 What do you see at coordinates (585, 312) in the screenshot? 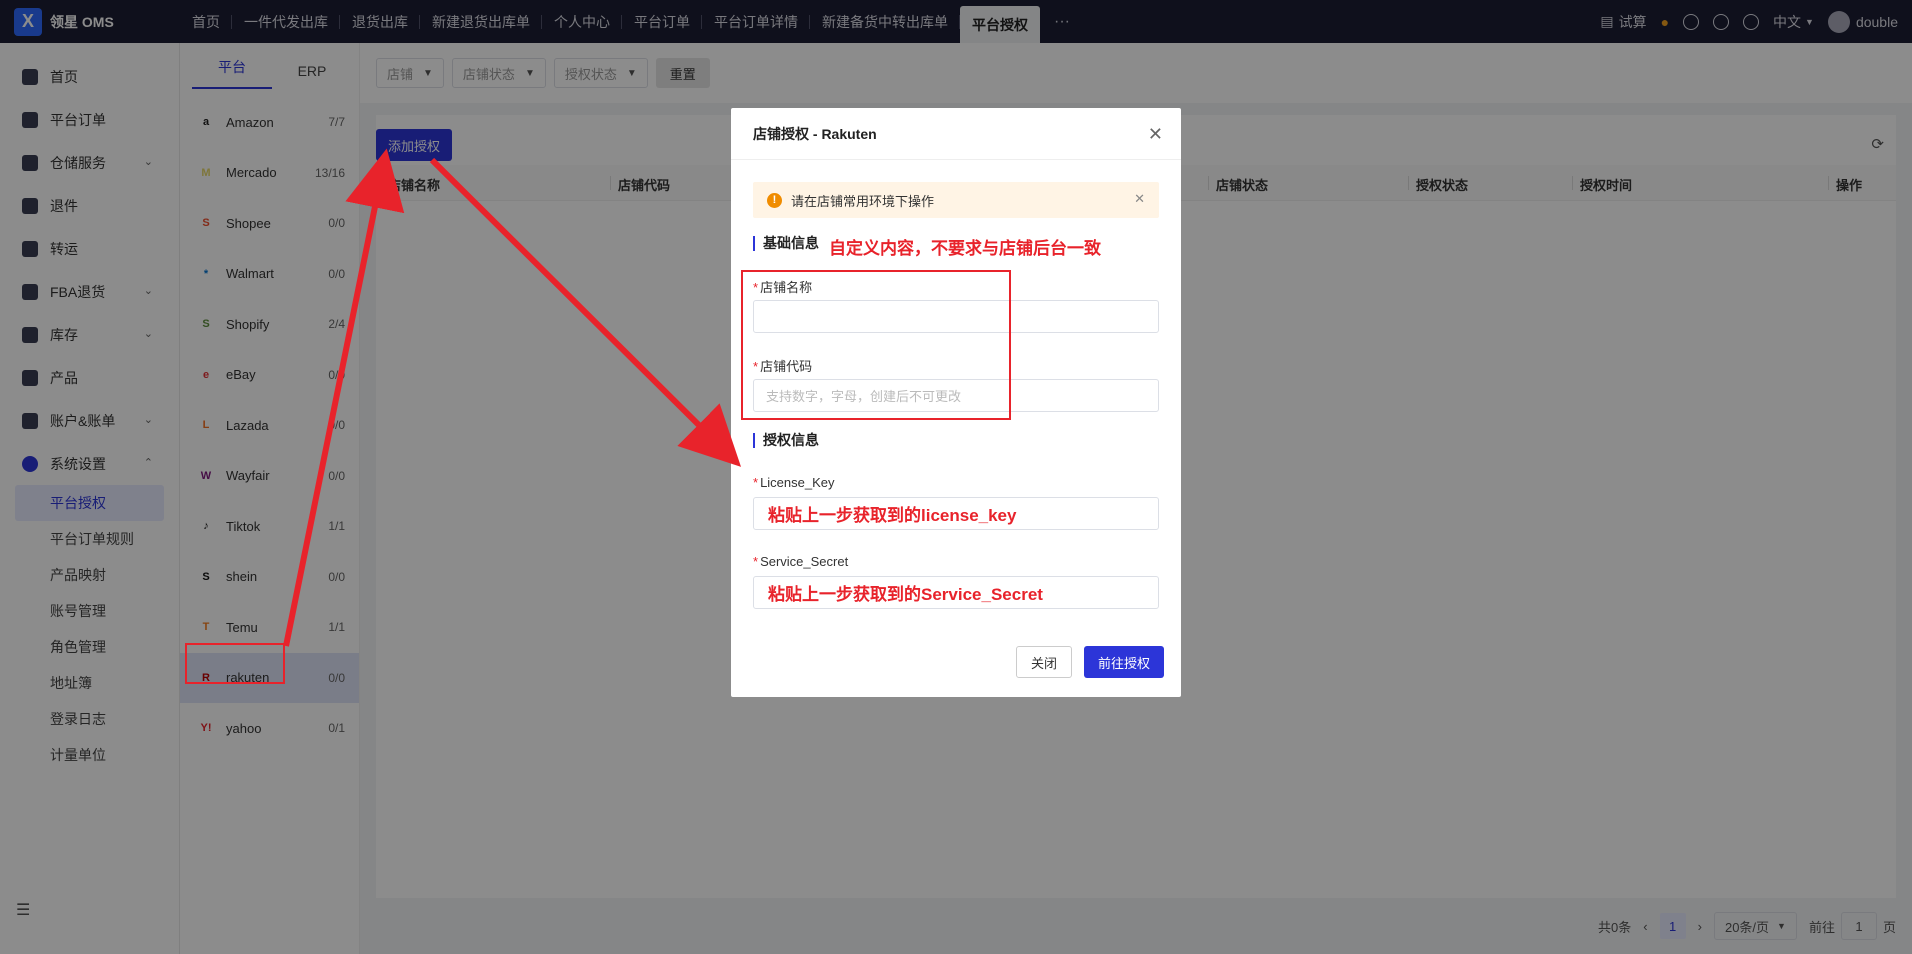
I see `arrow-to-auth-section` at bounding box center [585, 312].